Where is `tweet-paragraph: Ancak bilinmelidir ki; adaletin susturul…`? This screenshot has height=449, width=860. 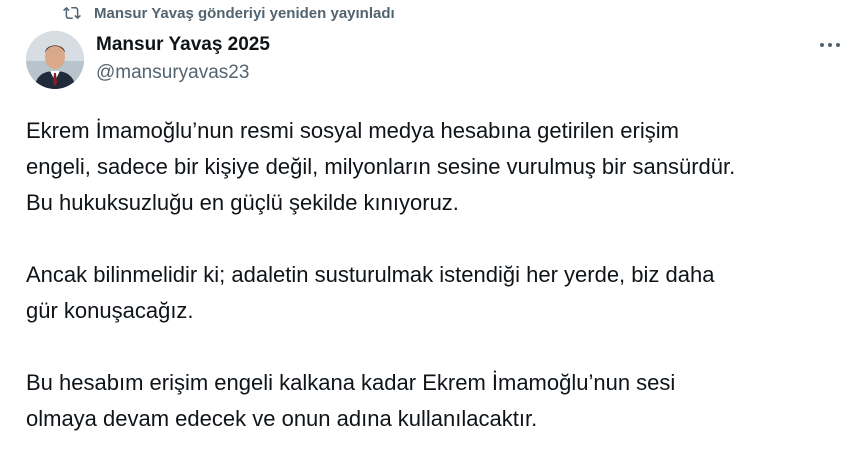
tweet-paragraph: Ancak bilinmelidir ki; adaletin susturul… is located at coordinates (370, 292).